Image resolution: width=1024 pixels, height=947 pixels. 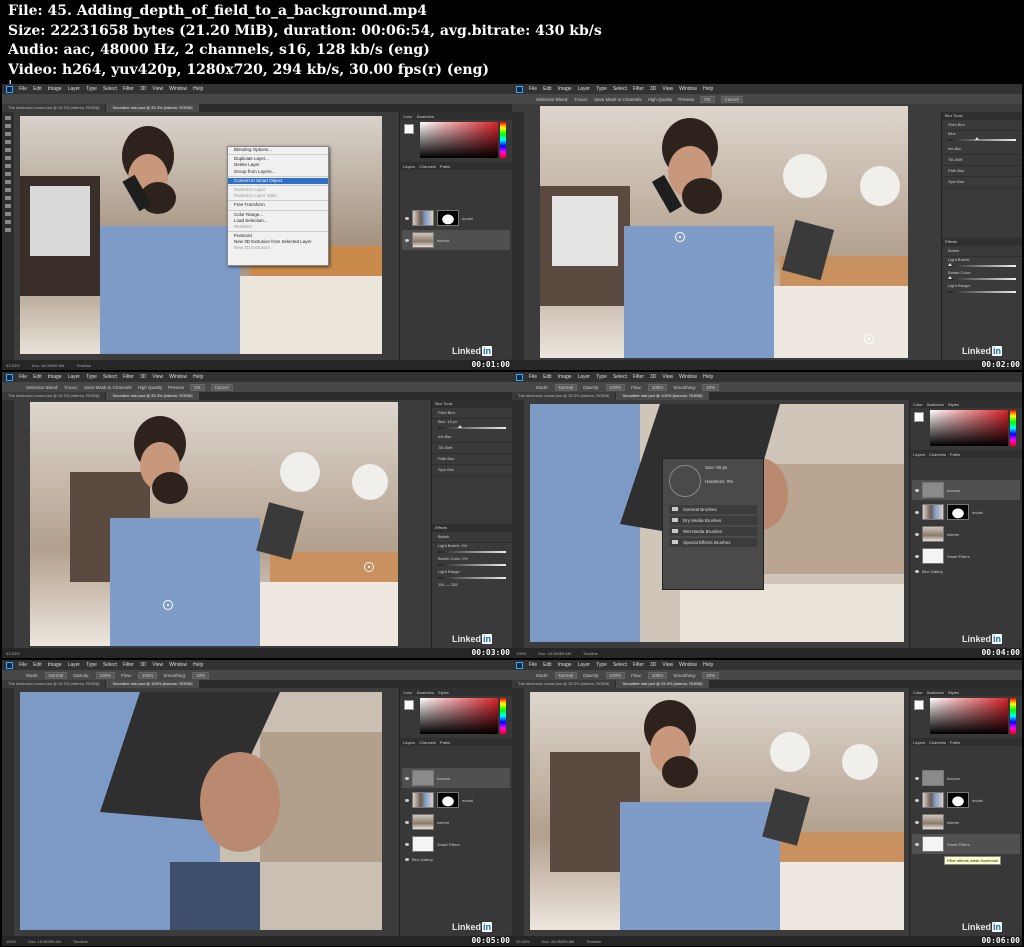 What do you see at coordinates (8, 182) in the screenshot?
I see `stamp-tool-icon` at bounding box center [8, 182].